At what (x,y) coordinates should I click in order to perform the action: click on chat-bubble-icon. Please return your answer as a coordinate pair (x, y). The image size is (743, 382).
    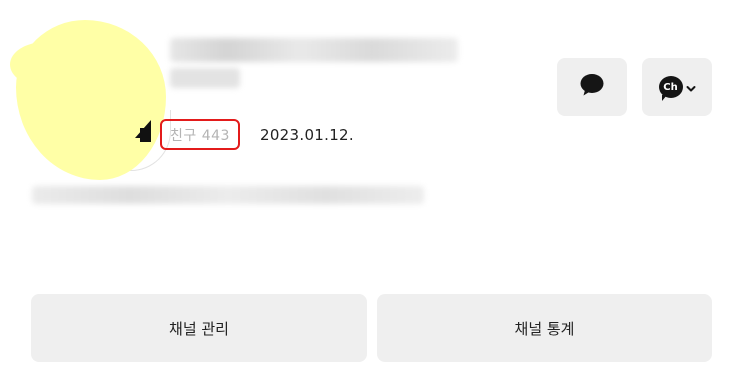
    Looking at the image, I should click on (592, 87).